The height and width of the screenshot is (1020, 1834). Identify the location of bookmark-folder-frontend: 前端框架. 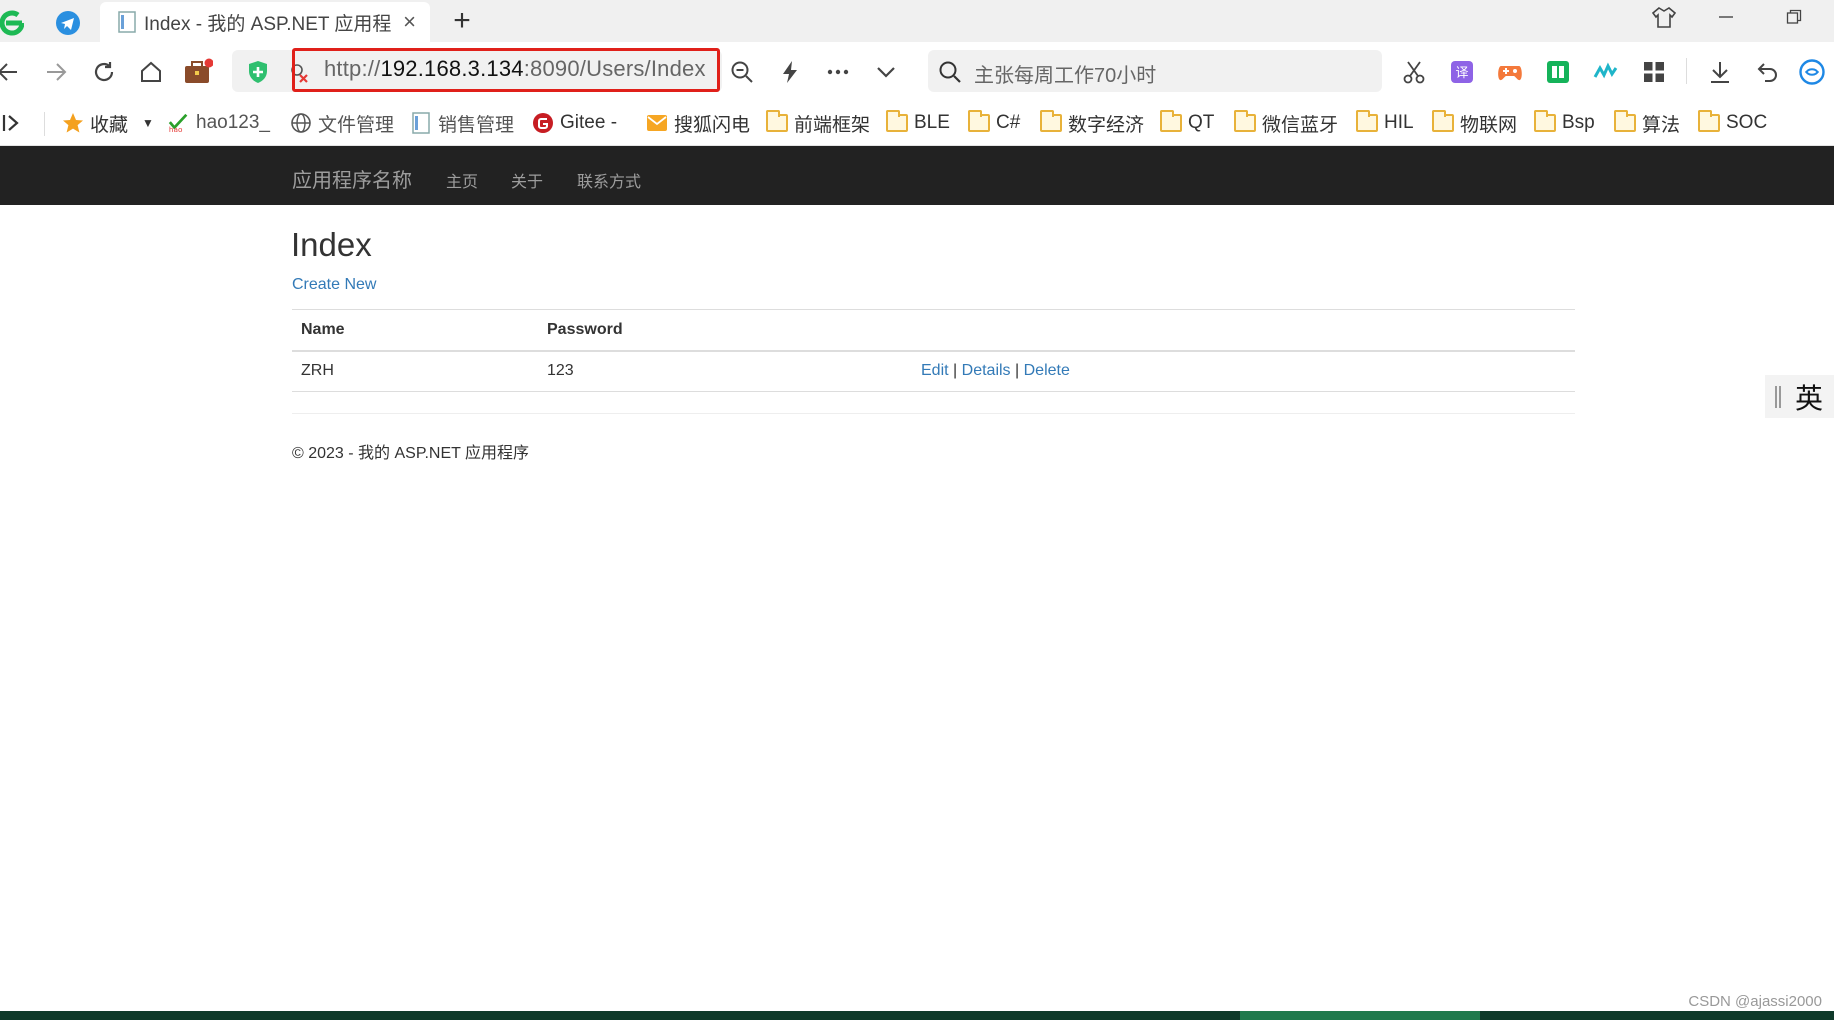
(818, 123).